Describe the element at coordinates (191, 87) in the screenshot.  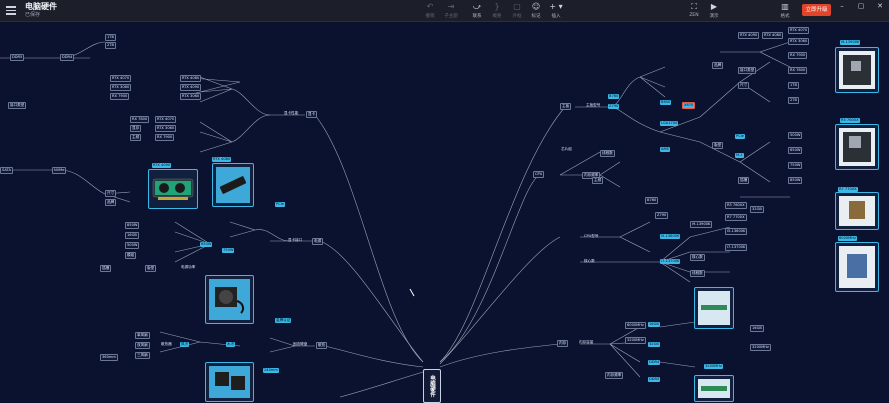
I see `gpu-spec-11: RTX 4090` at that location.